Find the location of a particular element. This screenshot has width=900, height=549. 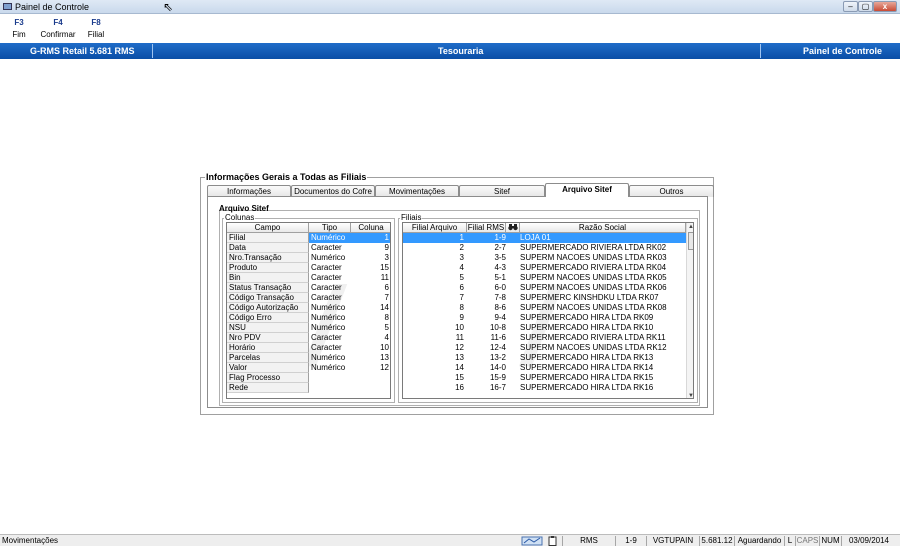

table-row: Flag Processo is located at coordinates (308, 378).